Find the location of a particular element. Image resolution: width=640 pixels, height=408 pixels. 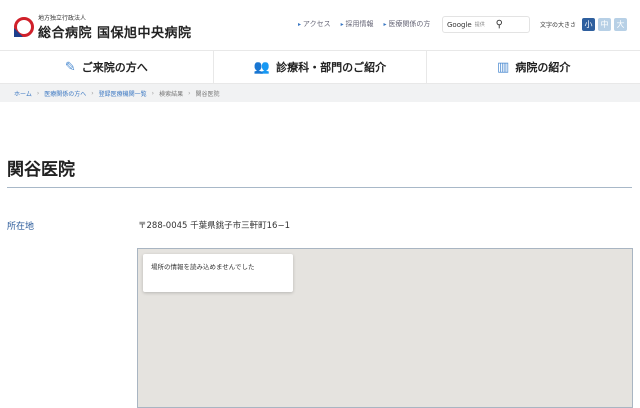

memo-icon: ✎ is located at coordinates (70, 67).